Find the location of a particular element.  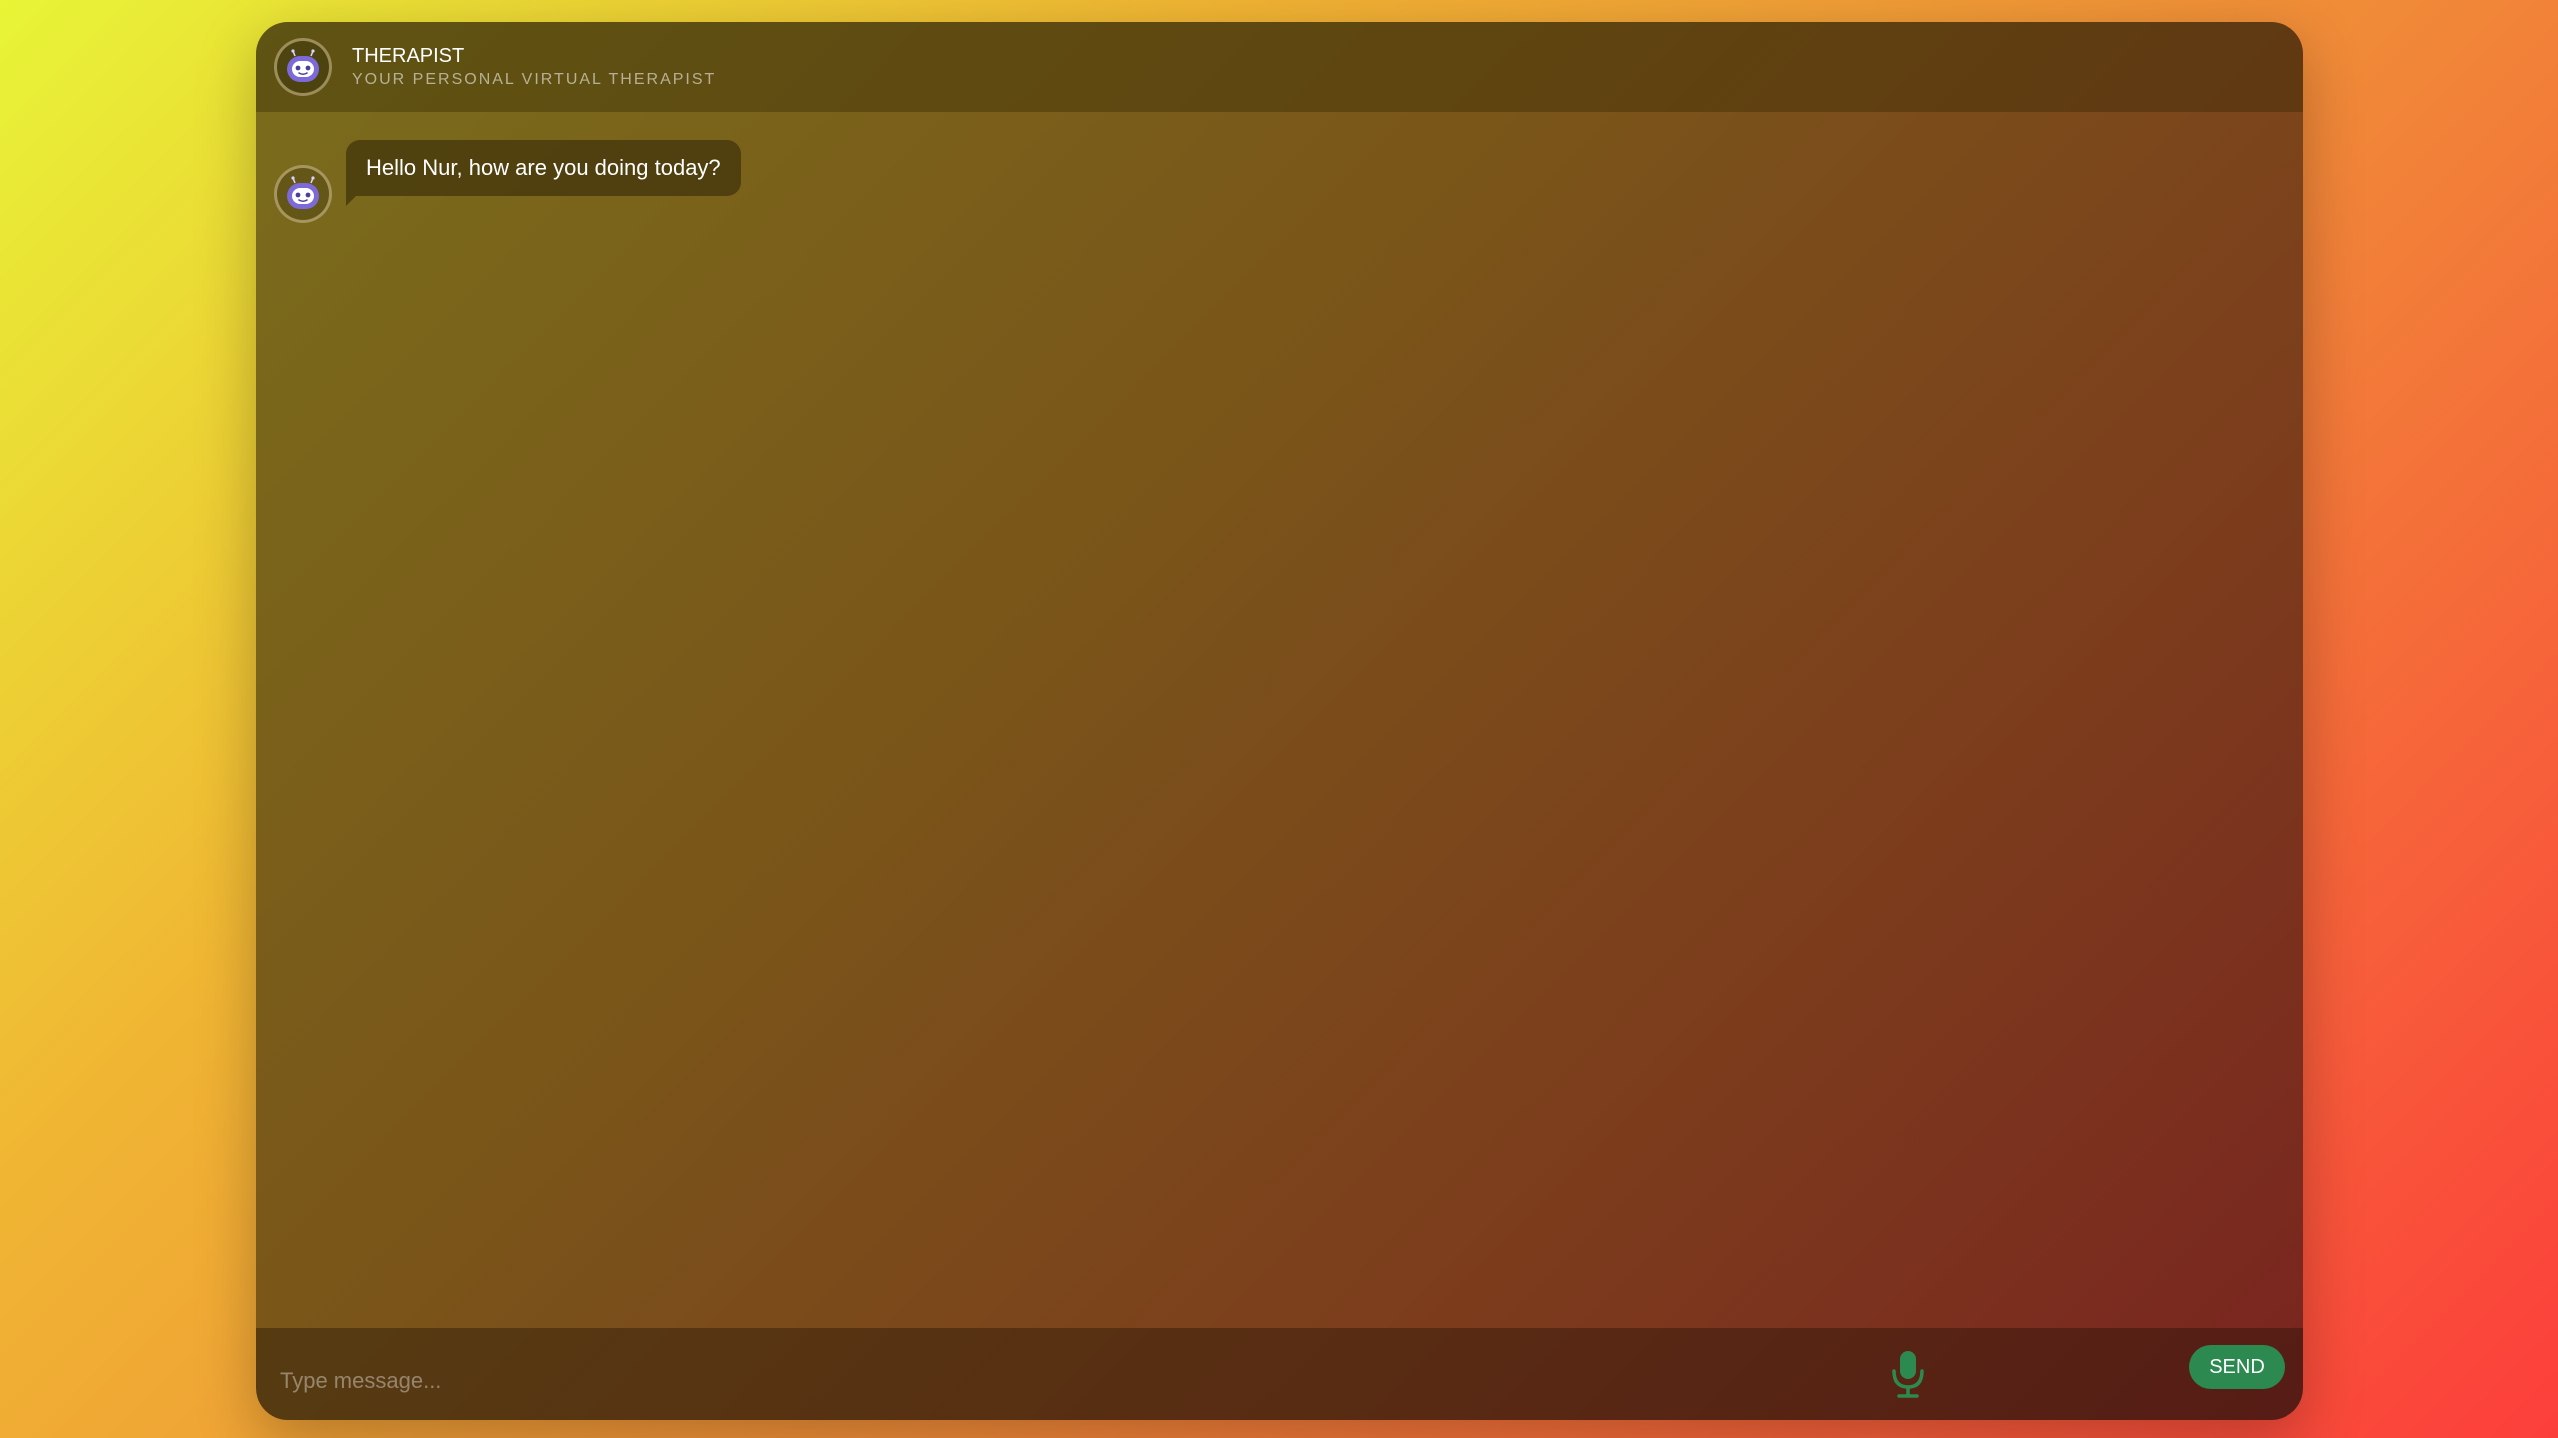

message-input is located at coordinates (1080, 1381).